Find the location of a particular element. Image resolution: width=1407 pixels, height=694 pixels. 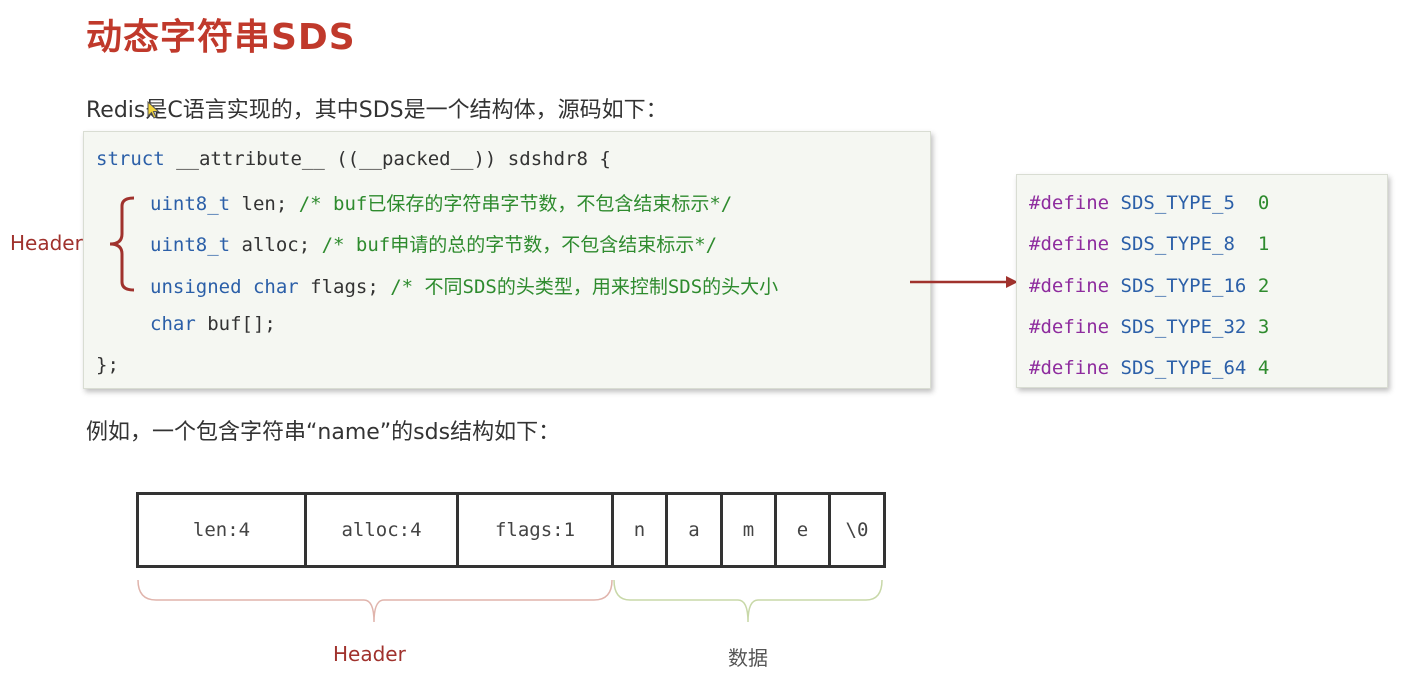

intro-text: Redis是C语言实现的，其中SDS是一个结构体，源码如下： is located at coordinates (377, 110).